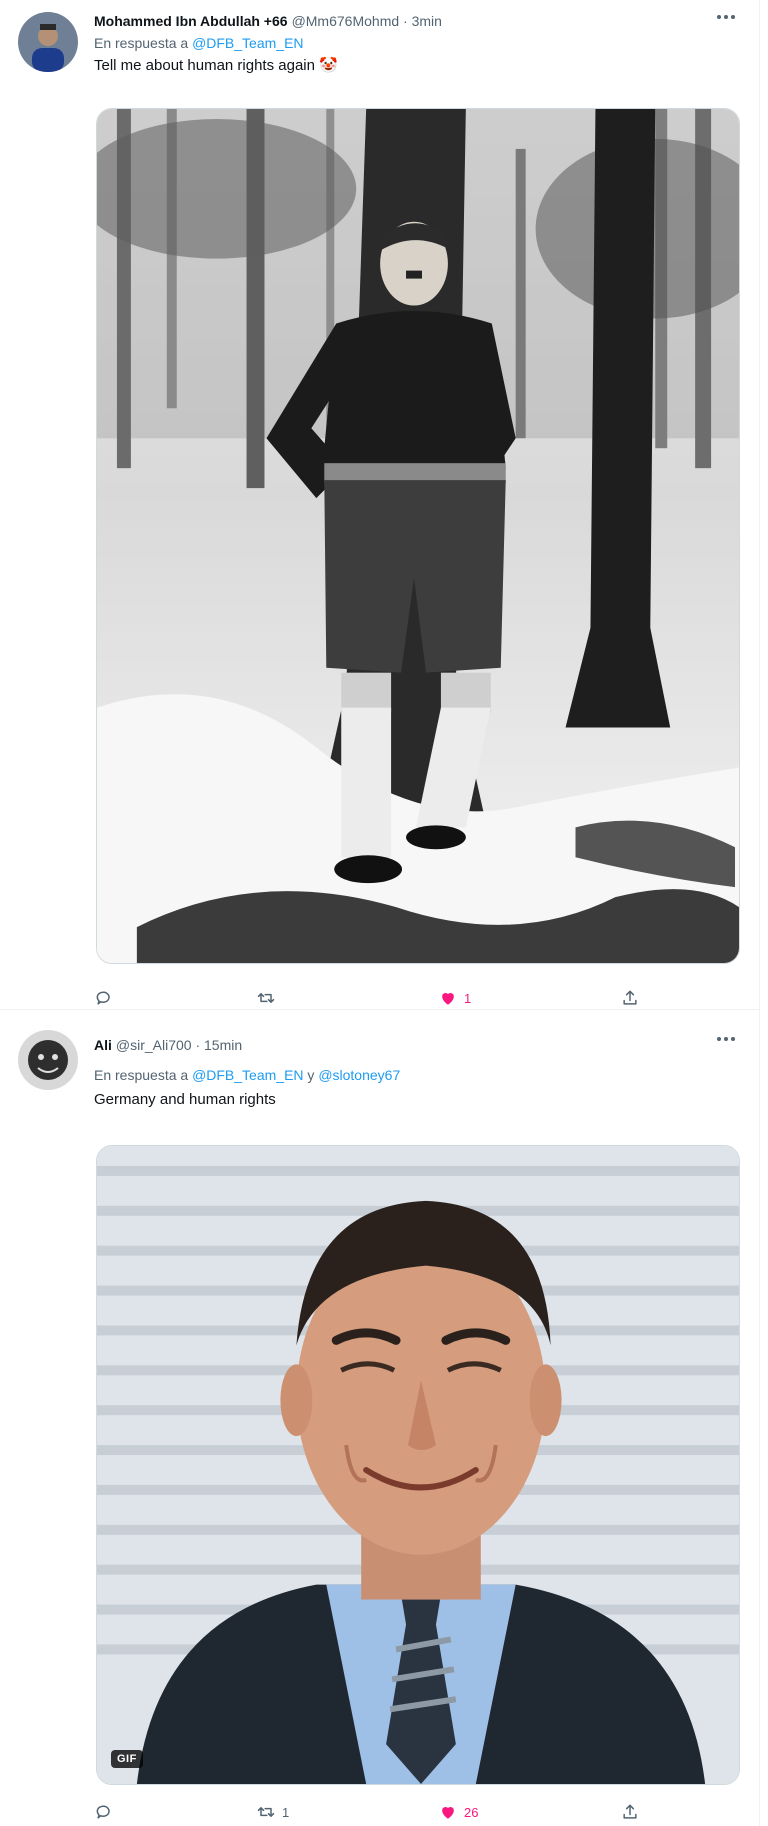 The height and width of the screenshot is (1826, 768). I want to click on retweet-button, so click(269, 998).